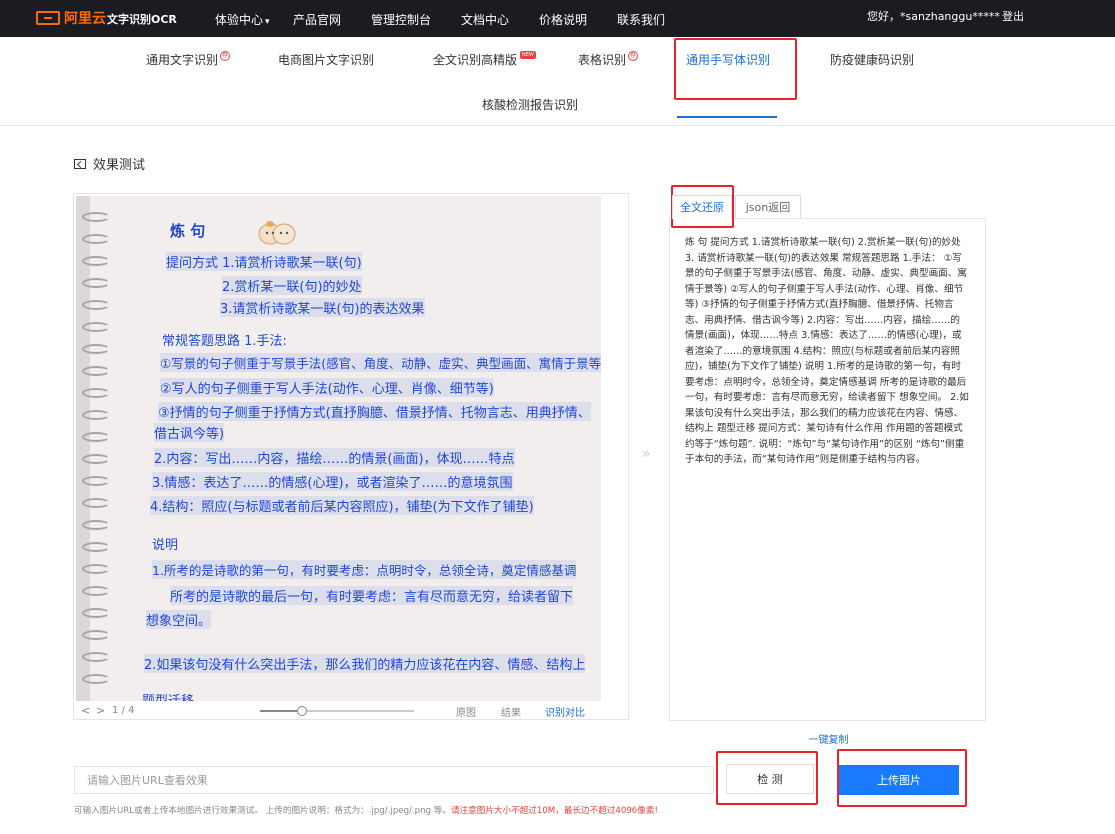  Describe the element at coordinates (401, 19) in the screenshot. I see `nav-console: 管理控制台` at that location.